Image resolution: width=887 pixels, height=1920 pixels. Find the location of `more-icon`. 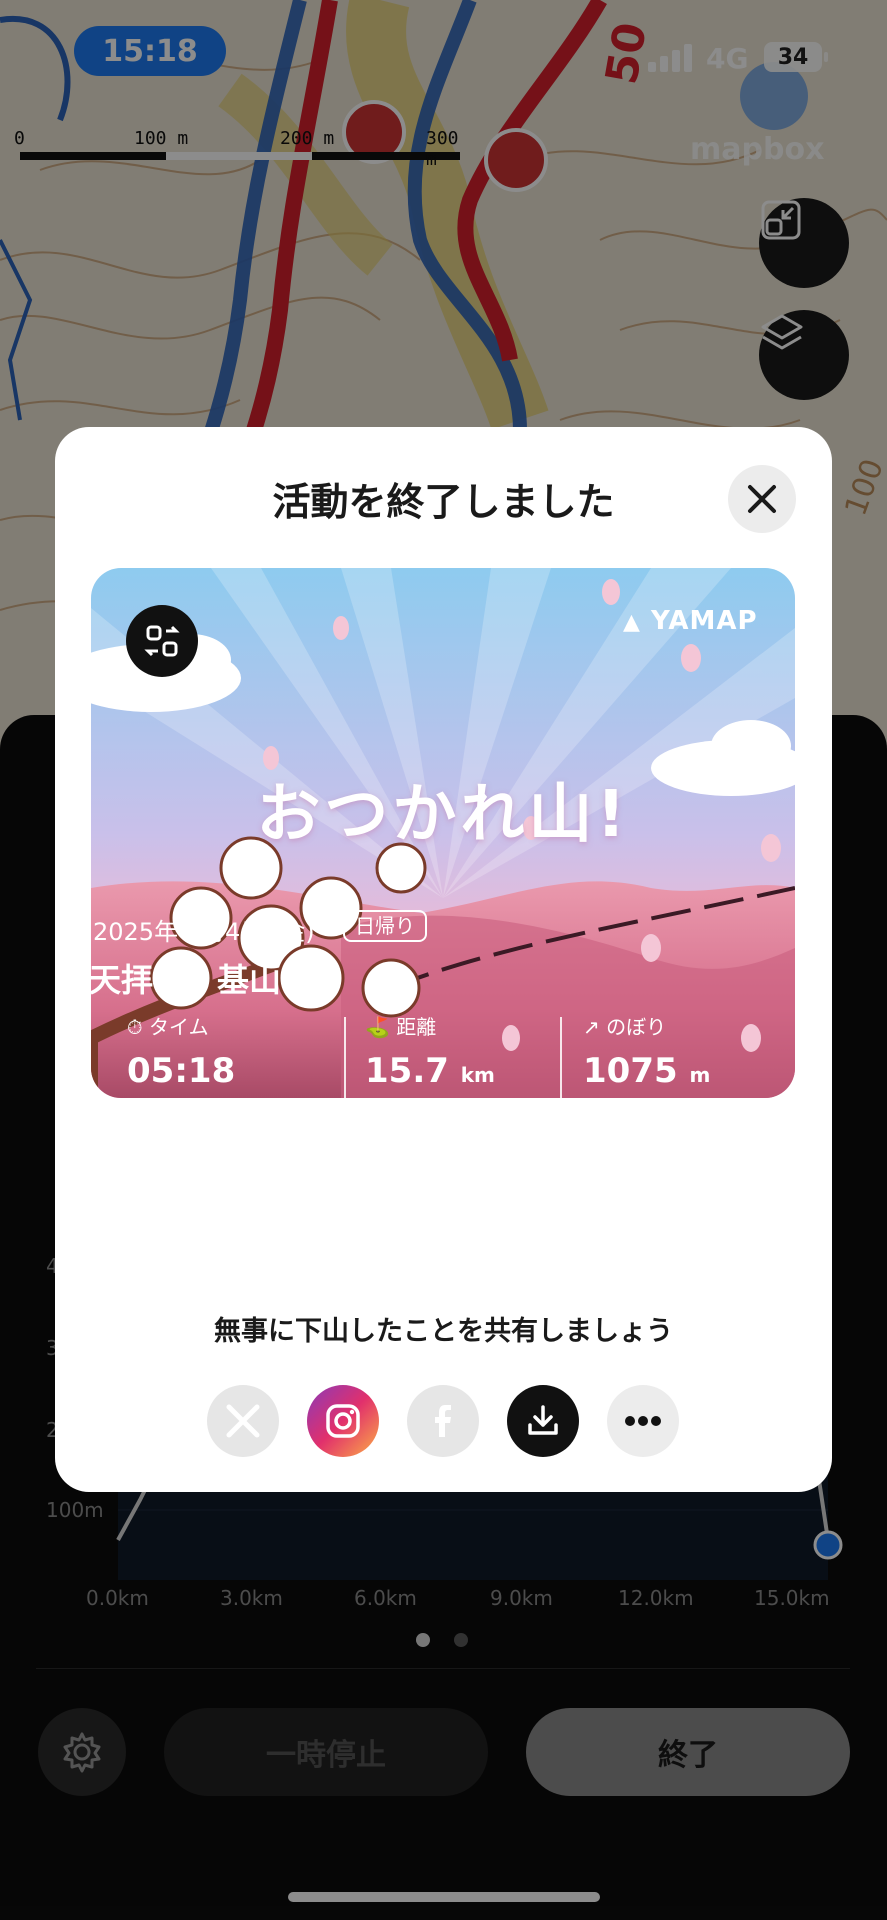

more-icon is located at coordinates (643, 1421).